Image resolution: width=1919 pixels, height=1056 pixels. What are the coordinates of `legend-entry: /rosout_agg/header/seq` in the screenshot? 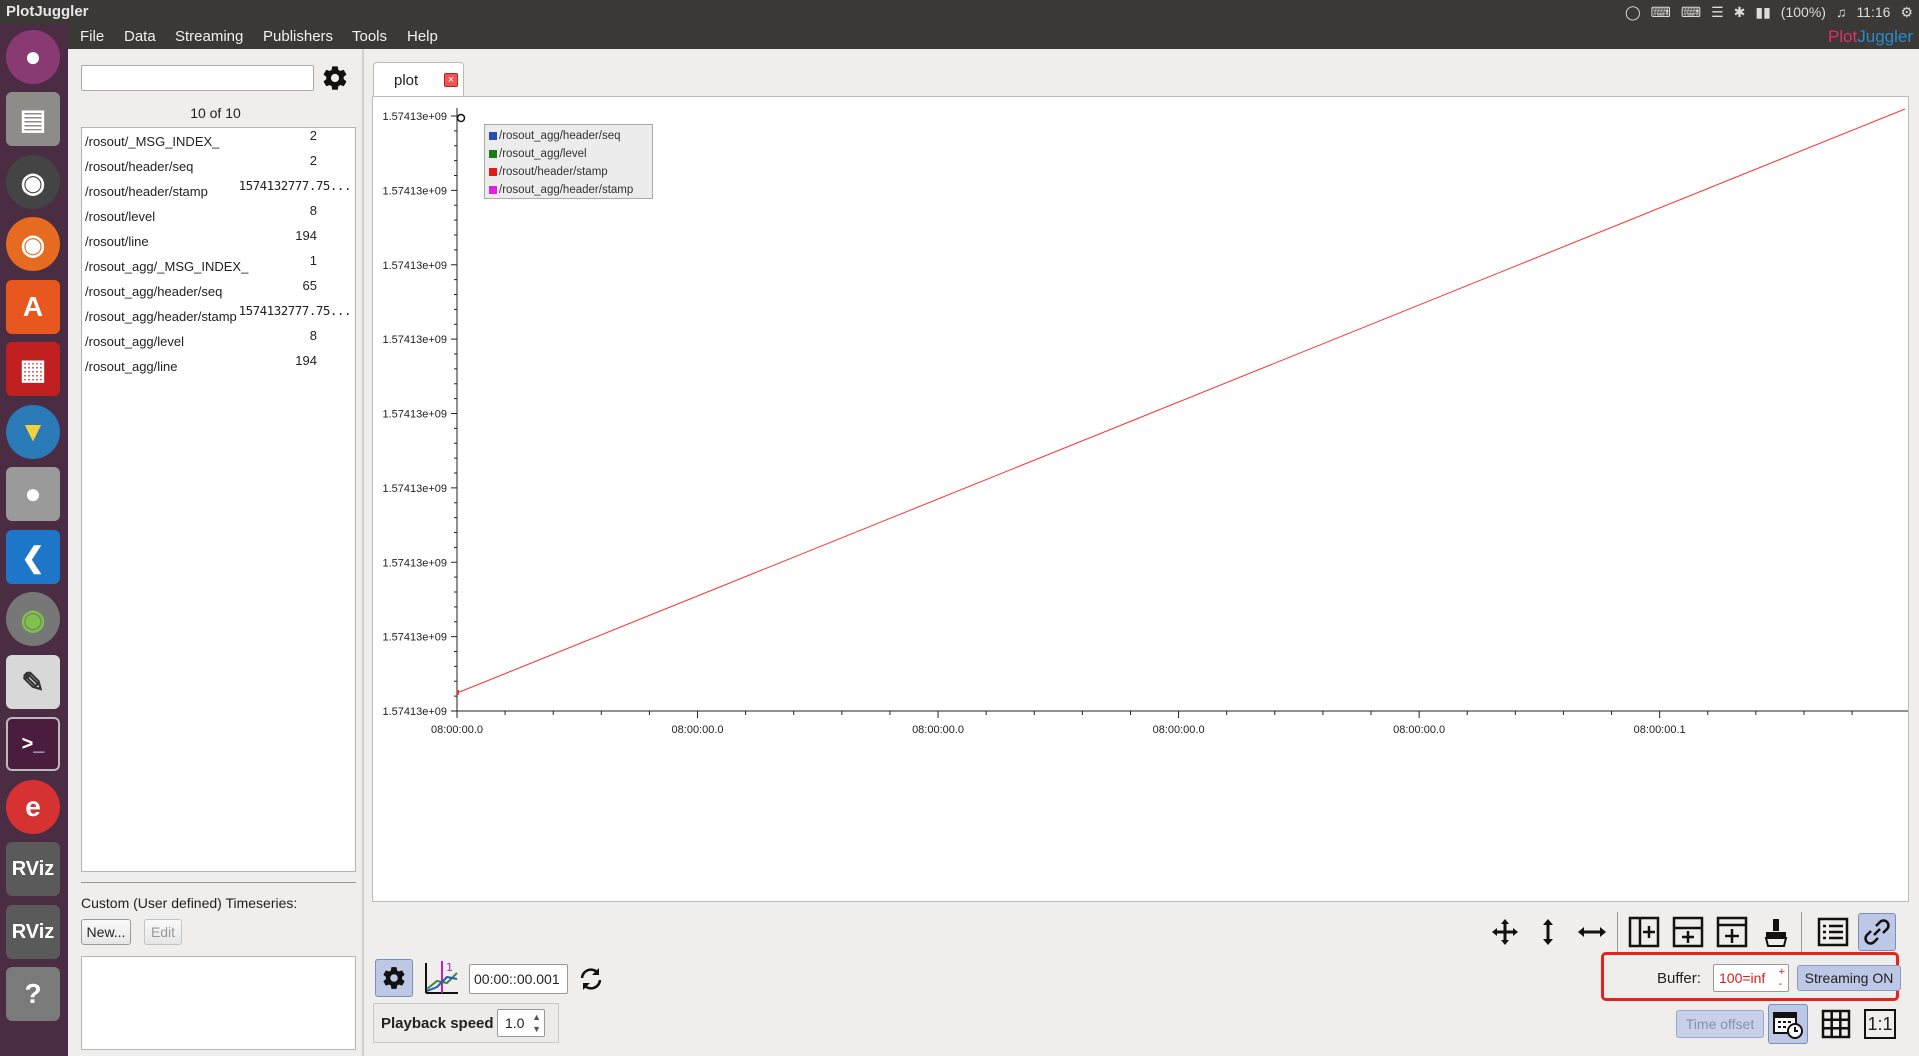 It's located at (554, 135).